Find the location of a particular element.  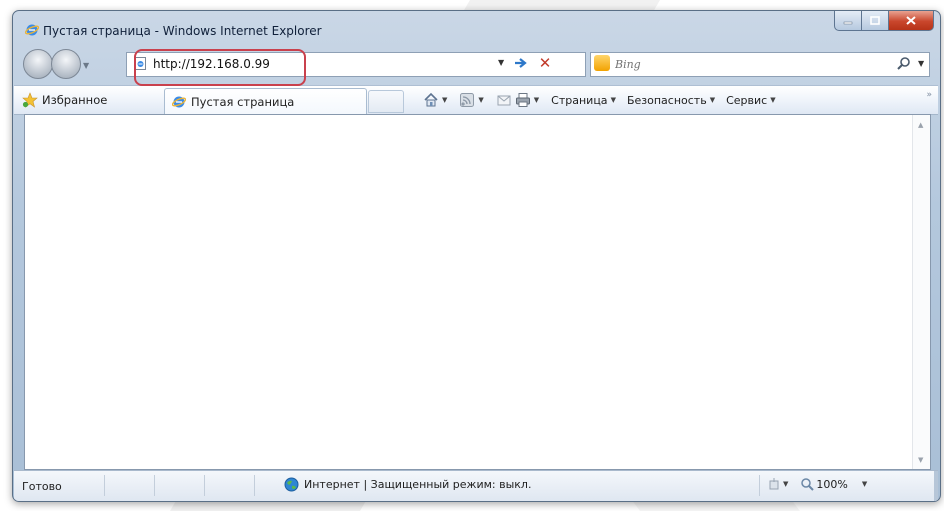

go-arrow-icon is located at coordinates (521, 63).